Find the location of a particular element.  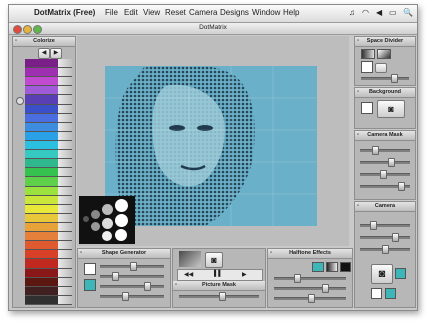

battery-icon: ▭ is located at coordinates (393, 12).